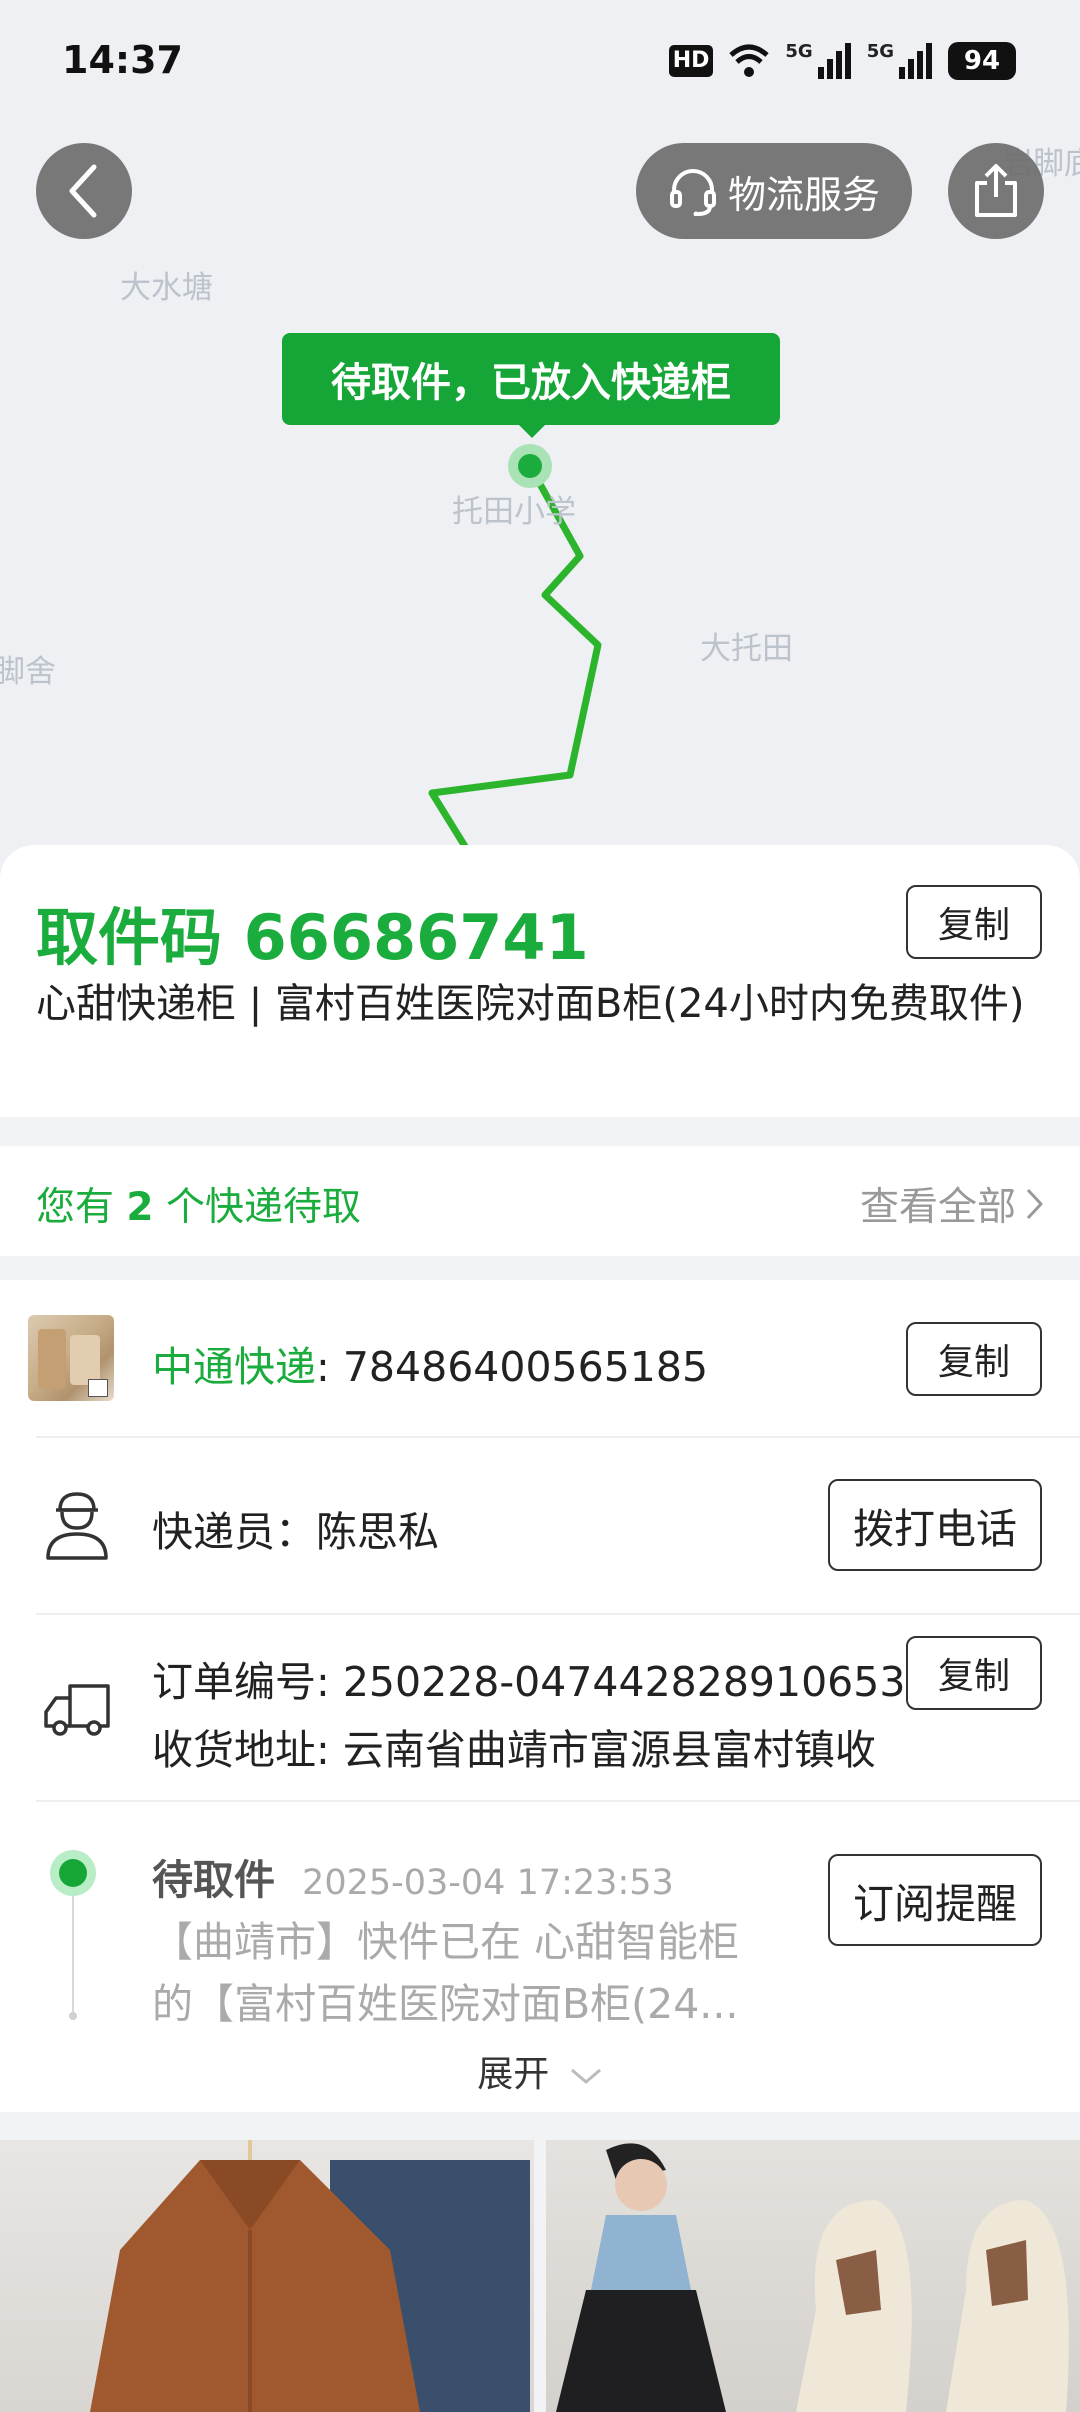 This screenshot has height=2412, width=1080. Describe the element at coordinates (71, 1358) in the screenshot. I see `product-thumbnail` at that location.